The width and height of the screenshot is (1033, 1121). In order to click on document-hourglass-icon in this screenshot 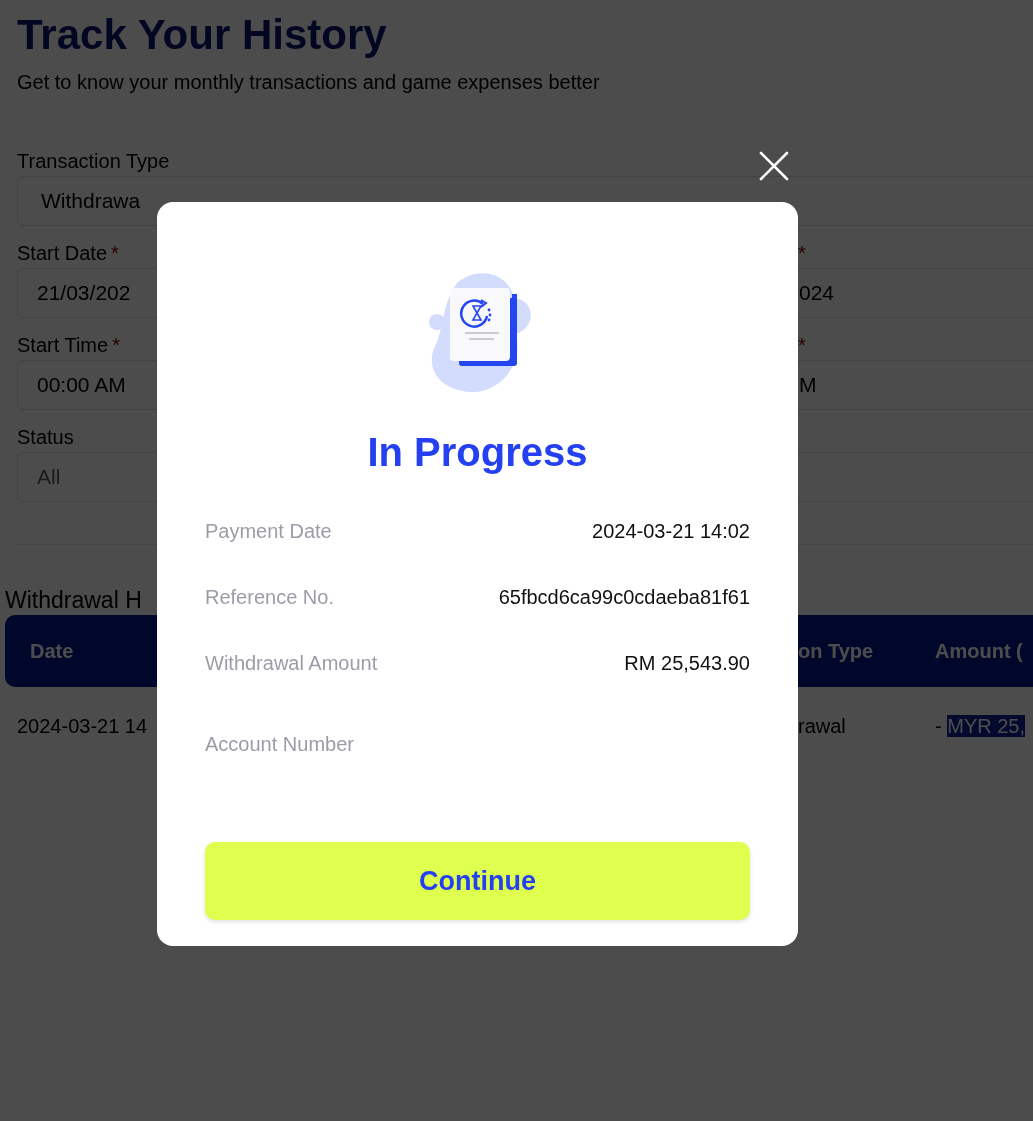, I will do `click(480, 332)`.